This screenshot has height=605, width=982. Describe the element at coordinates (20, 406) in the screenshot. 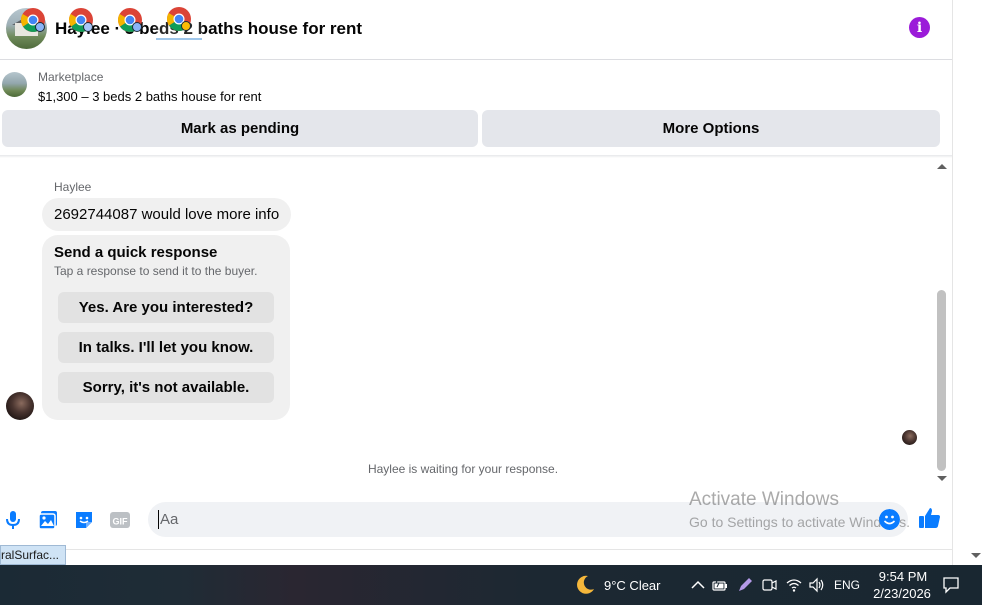

I see `sender-avatar` at that location.